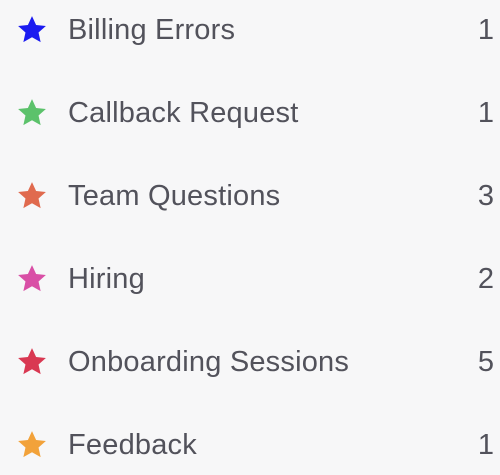  What do you see at coordinates (485, 195) in the screenshot?
I see `label-count: 3` at bounding box center [485, 195].